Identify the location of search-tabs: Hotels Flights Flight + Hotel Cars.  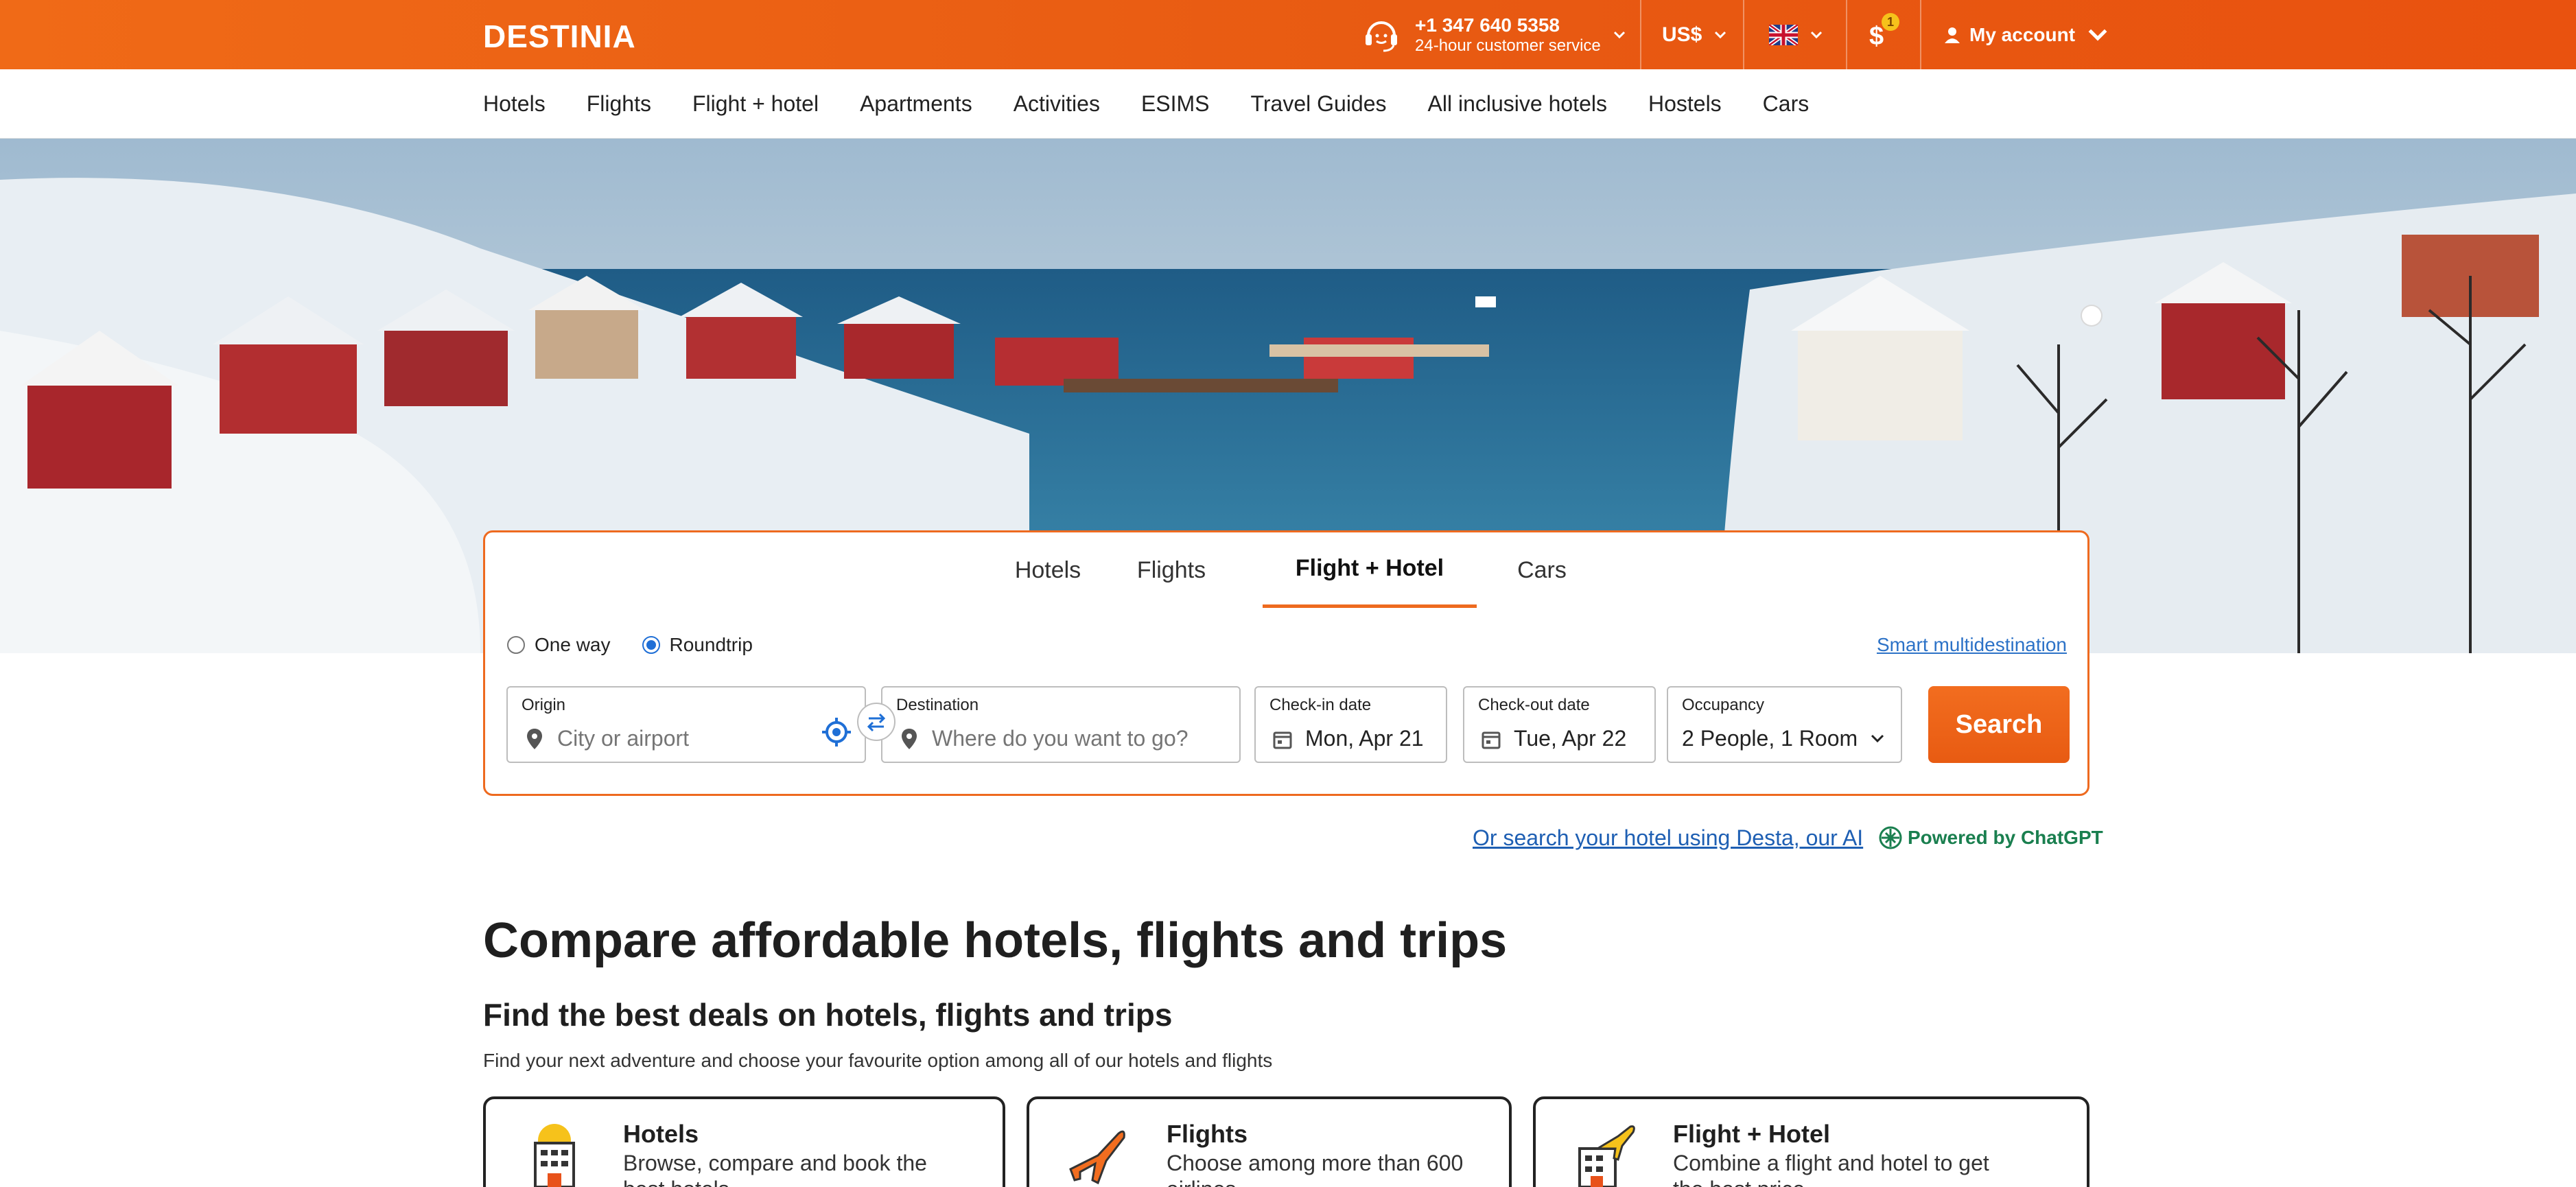
(1286, 570).